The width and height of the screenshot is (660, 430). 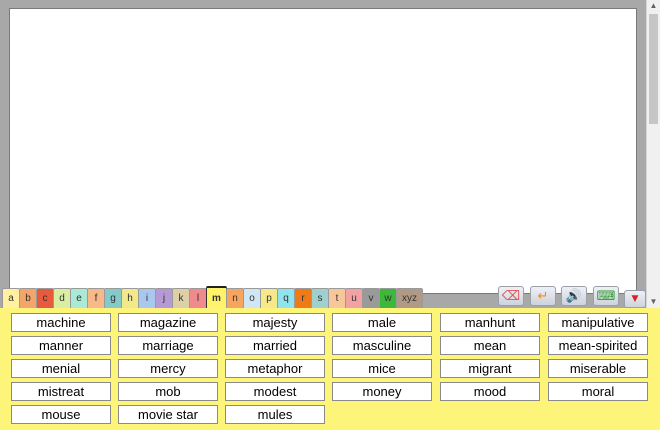 I want to click on word-button: money, so click(x=382, y=391).